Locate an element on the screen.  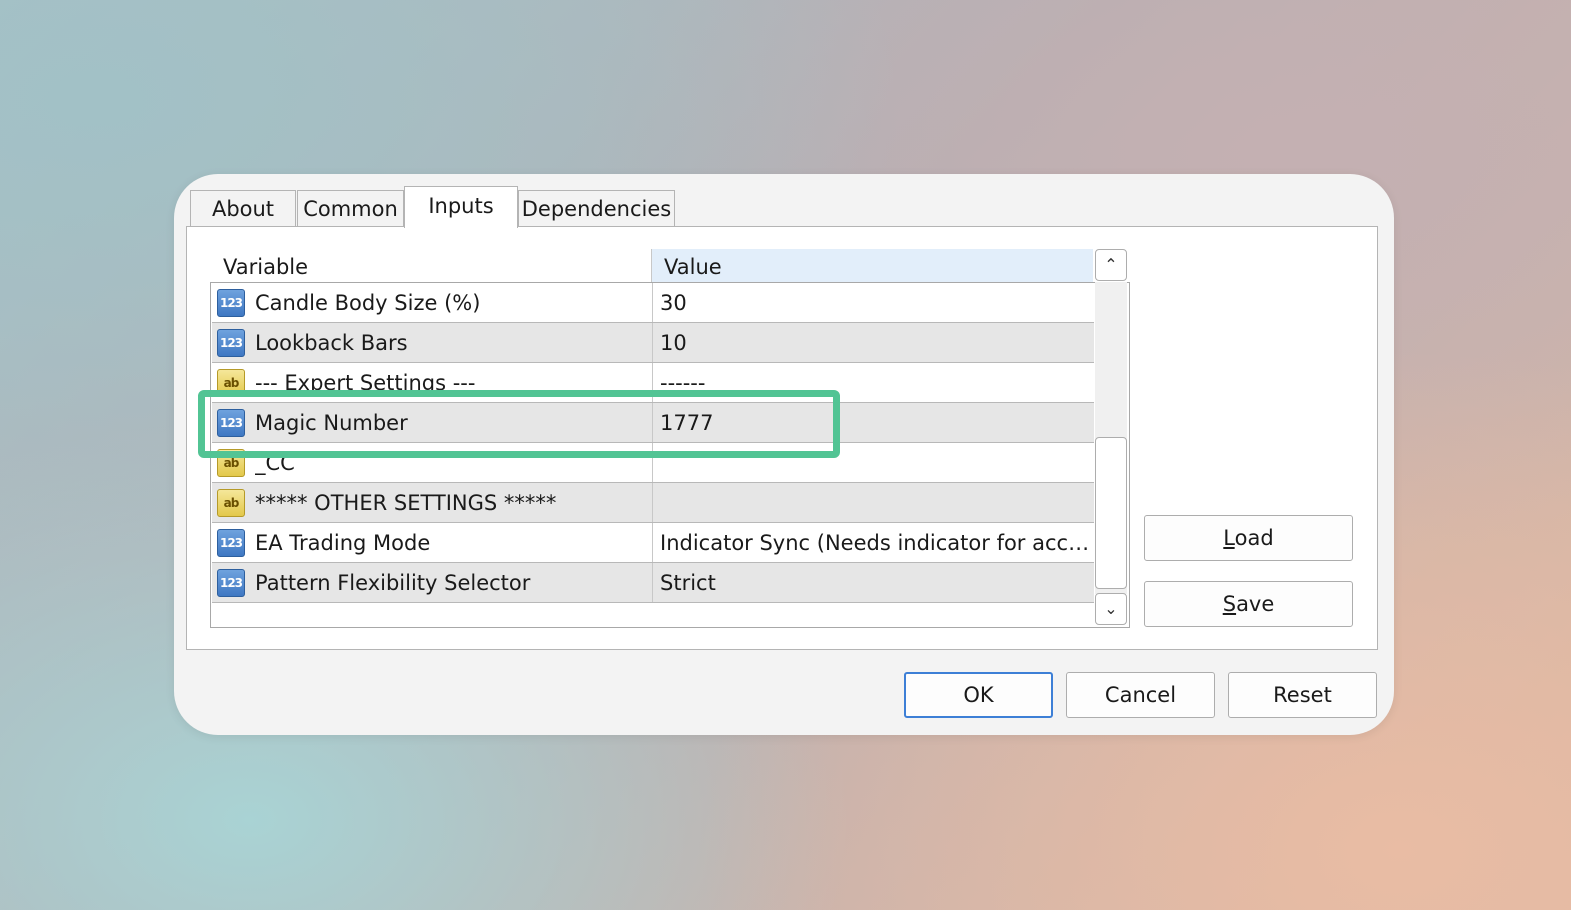
variable-name: EA Trading Mode is located at coordinates (343, 543).